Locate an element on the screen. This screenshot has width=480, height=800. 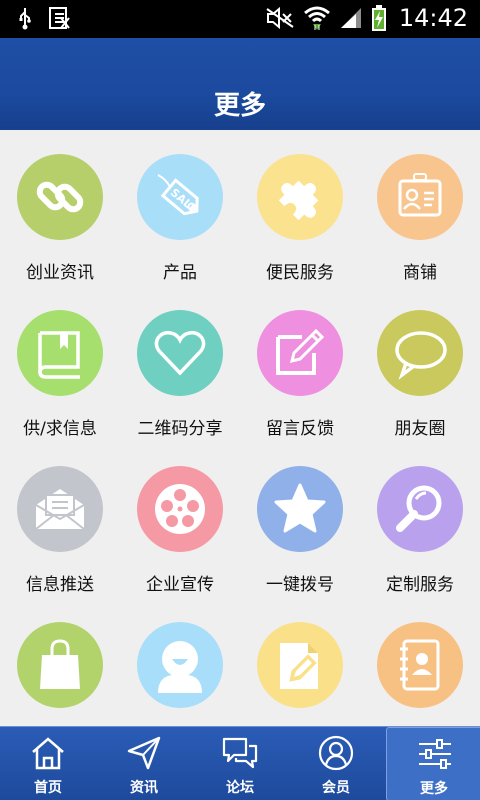
grid-item-yijianbohao: 一键拨号 is located at coordinates (300, 520).